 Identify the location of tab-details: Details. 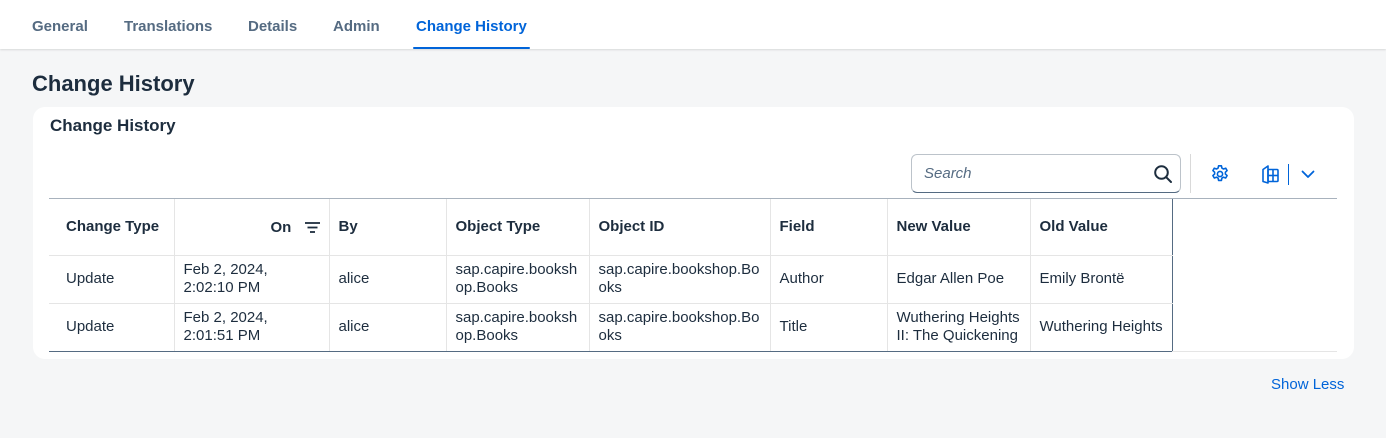
(272, 24).